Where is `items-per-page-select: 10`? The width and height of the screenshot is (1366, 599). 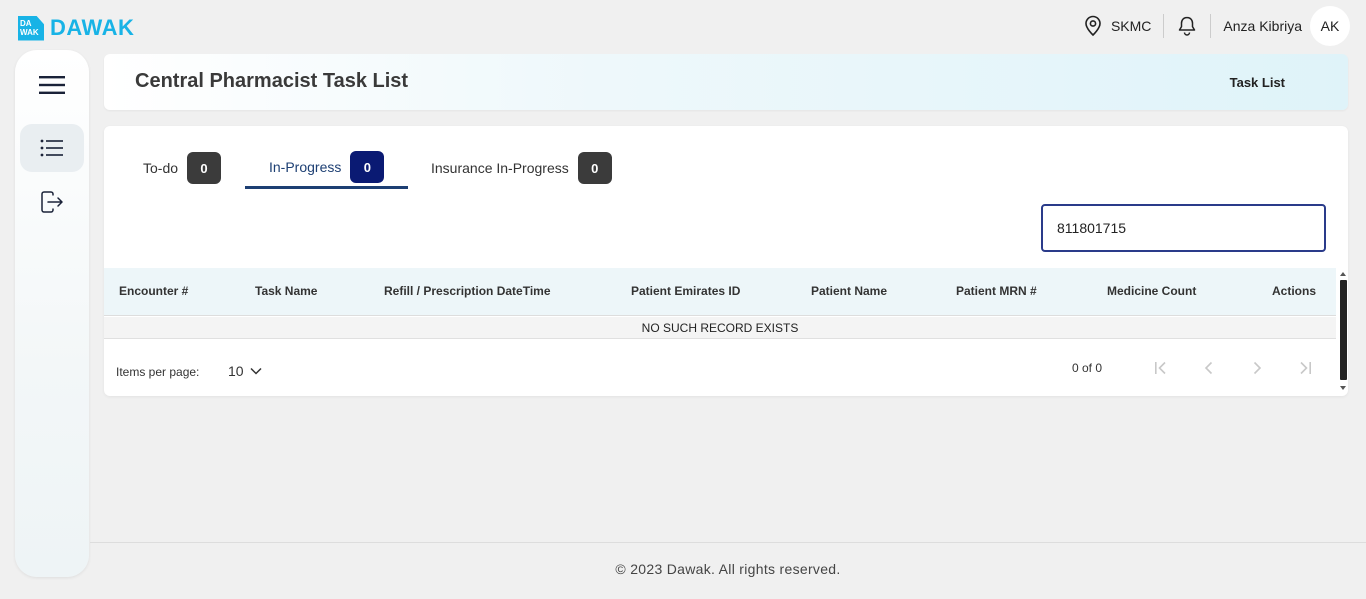 items-per-page-select: 10 is located at coordinates (245, 371).